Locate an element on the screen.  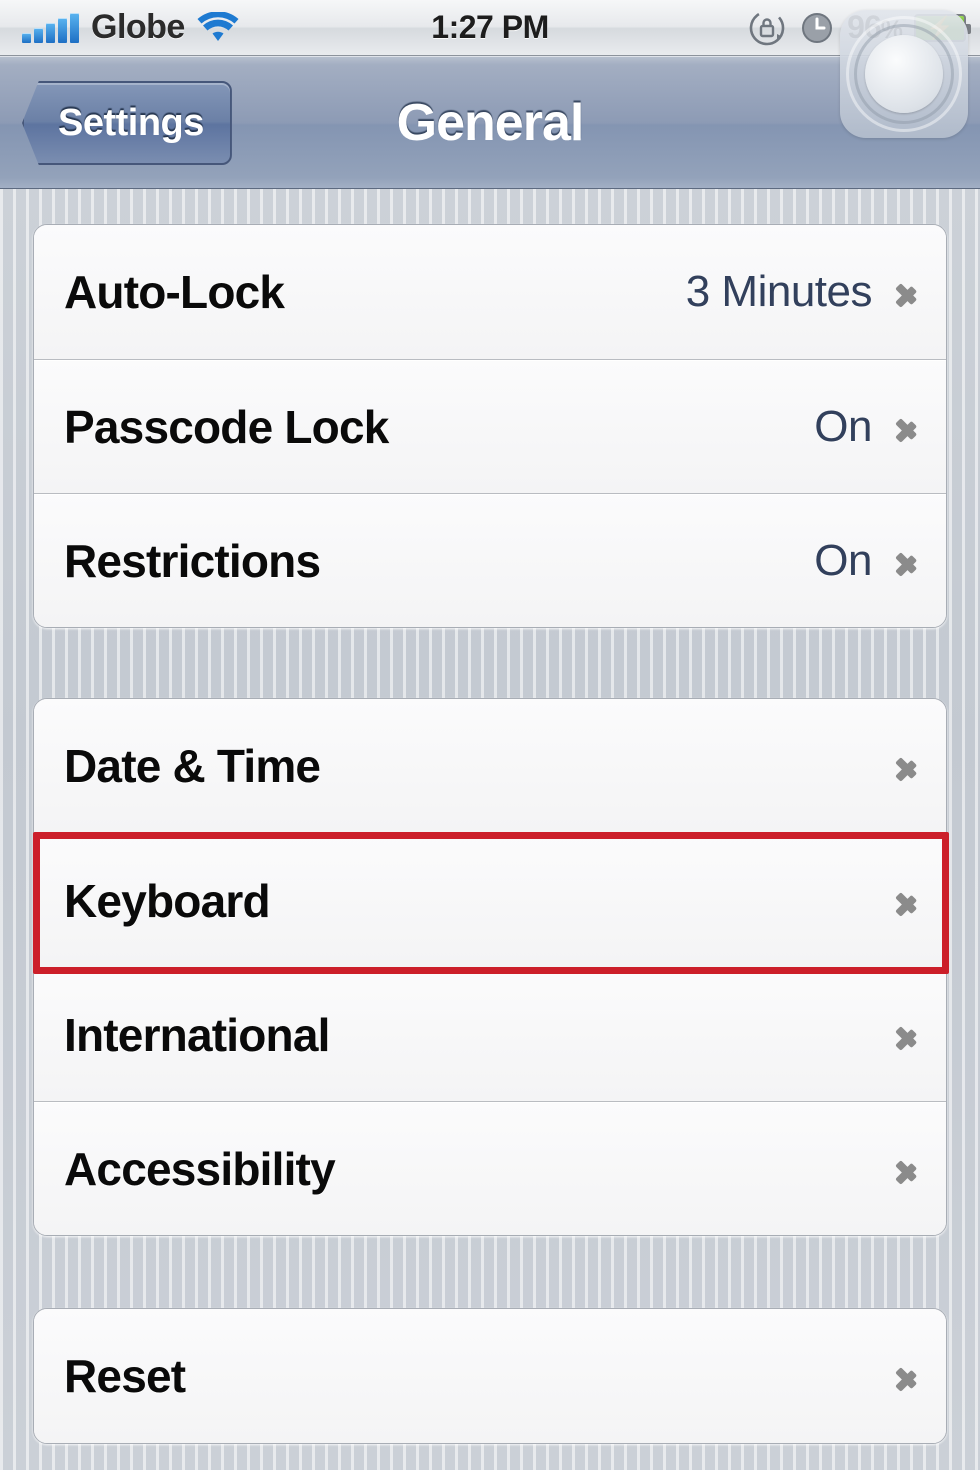
settings-row-passcode-lock: Passcode Lock On is located at coordinates (490, 426).